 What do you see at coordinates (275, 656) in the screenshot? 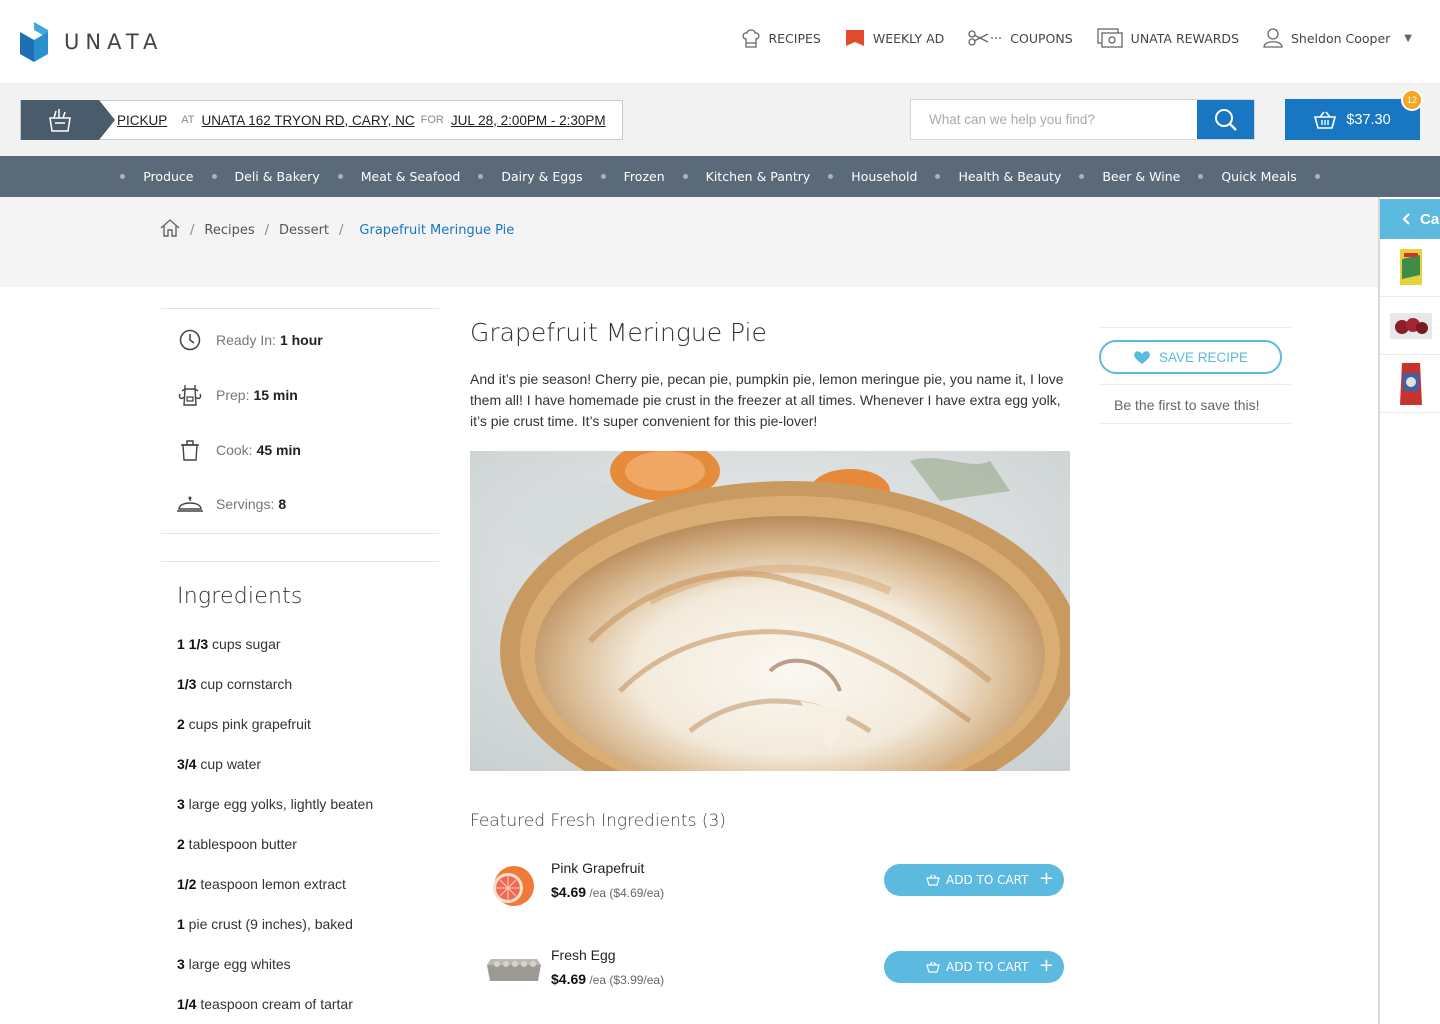
I see `ingredient-item: 1 1/3 cups sugar` at bounding box center [275, 656].